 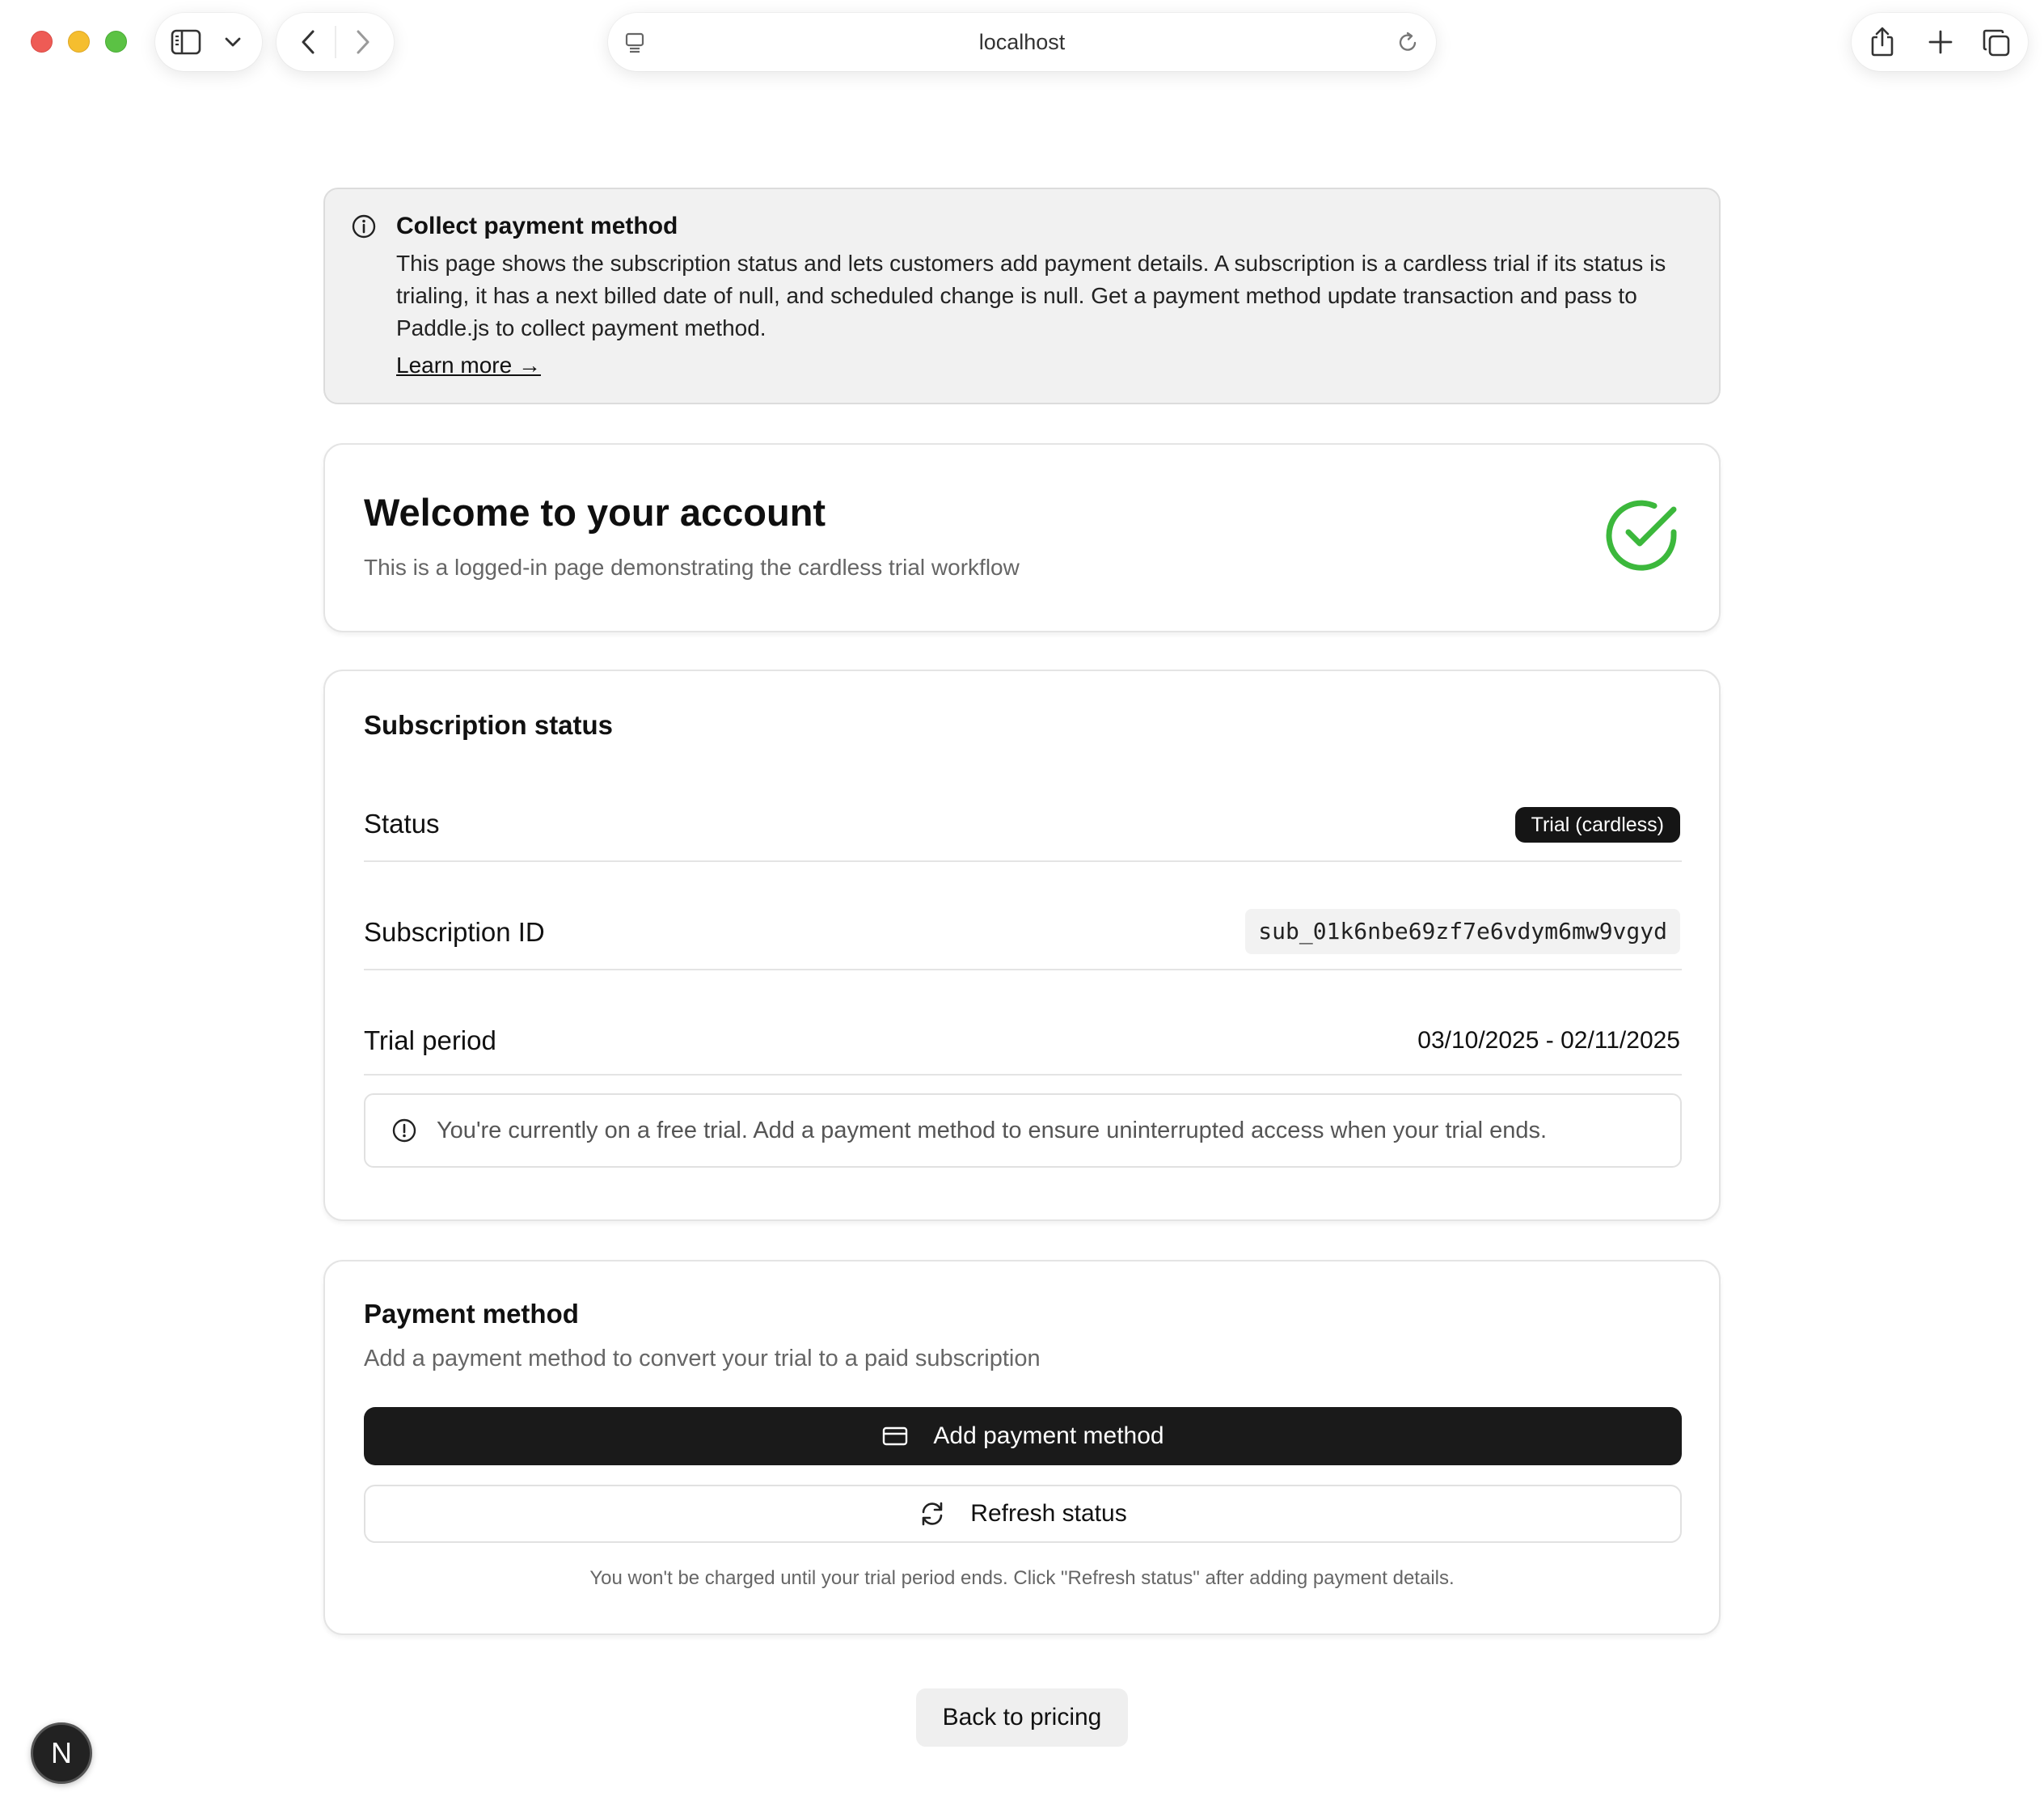 I want to click on info-icon, so click(x=364, y=228).